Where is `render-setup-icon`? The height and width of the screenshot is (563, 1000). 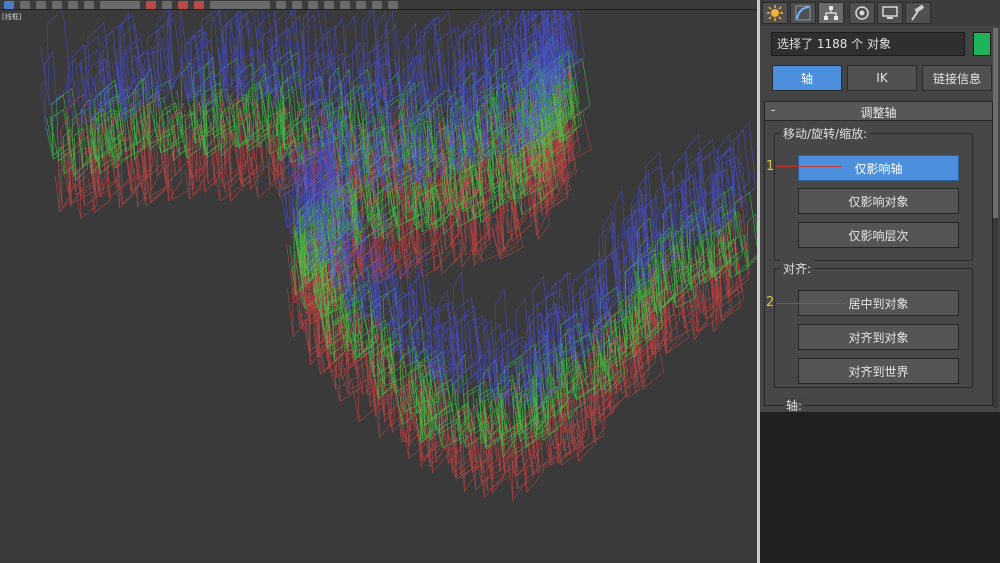 render-setup-icon is located at coordinates (377, 4).